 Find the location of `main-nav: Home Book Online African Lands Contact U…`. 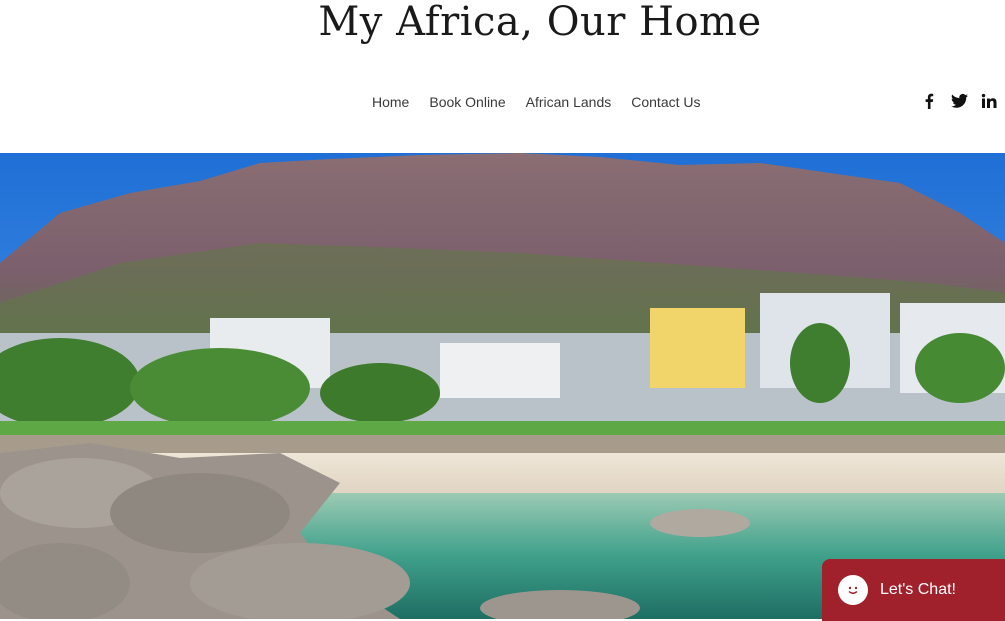

main-nav: Home Book Online African Lands Contact U… is located at coordinates (536, 102).